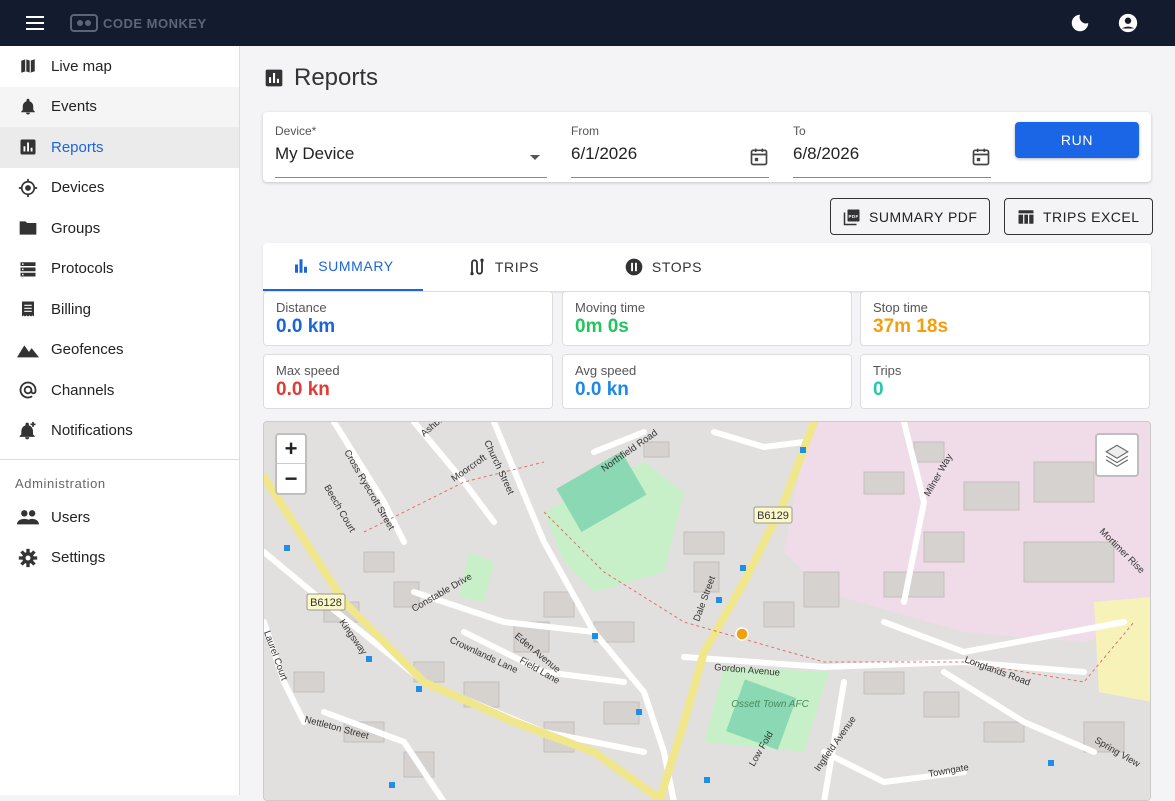 The image size is (1175, 801). I want to click on pause-circle-icon, so click(634, 267).